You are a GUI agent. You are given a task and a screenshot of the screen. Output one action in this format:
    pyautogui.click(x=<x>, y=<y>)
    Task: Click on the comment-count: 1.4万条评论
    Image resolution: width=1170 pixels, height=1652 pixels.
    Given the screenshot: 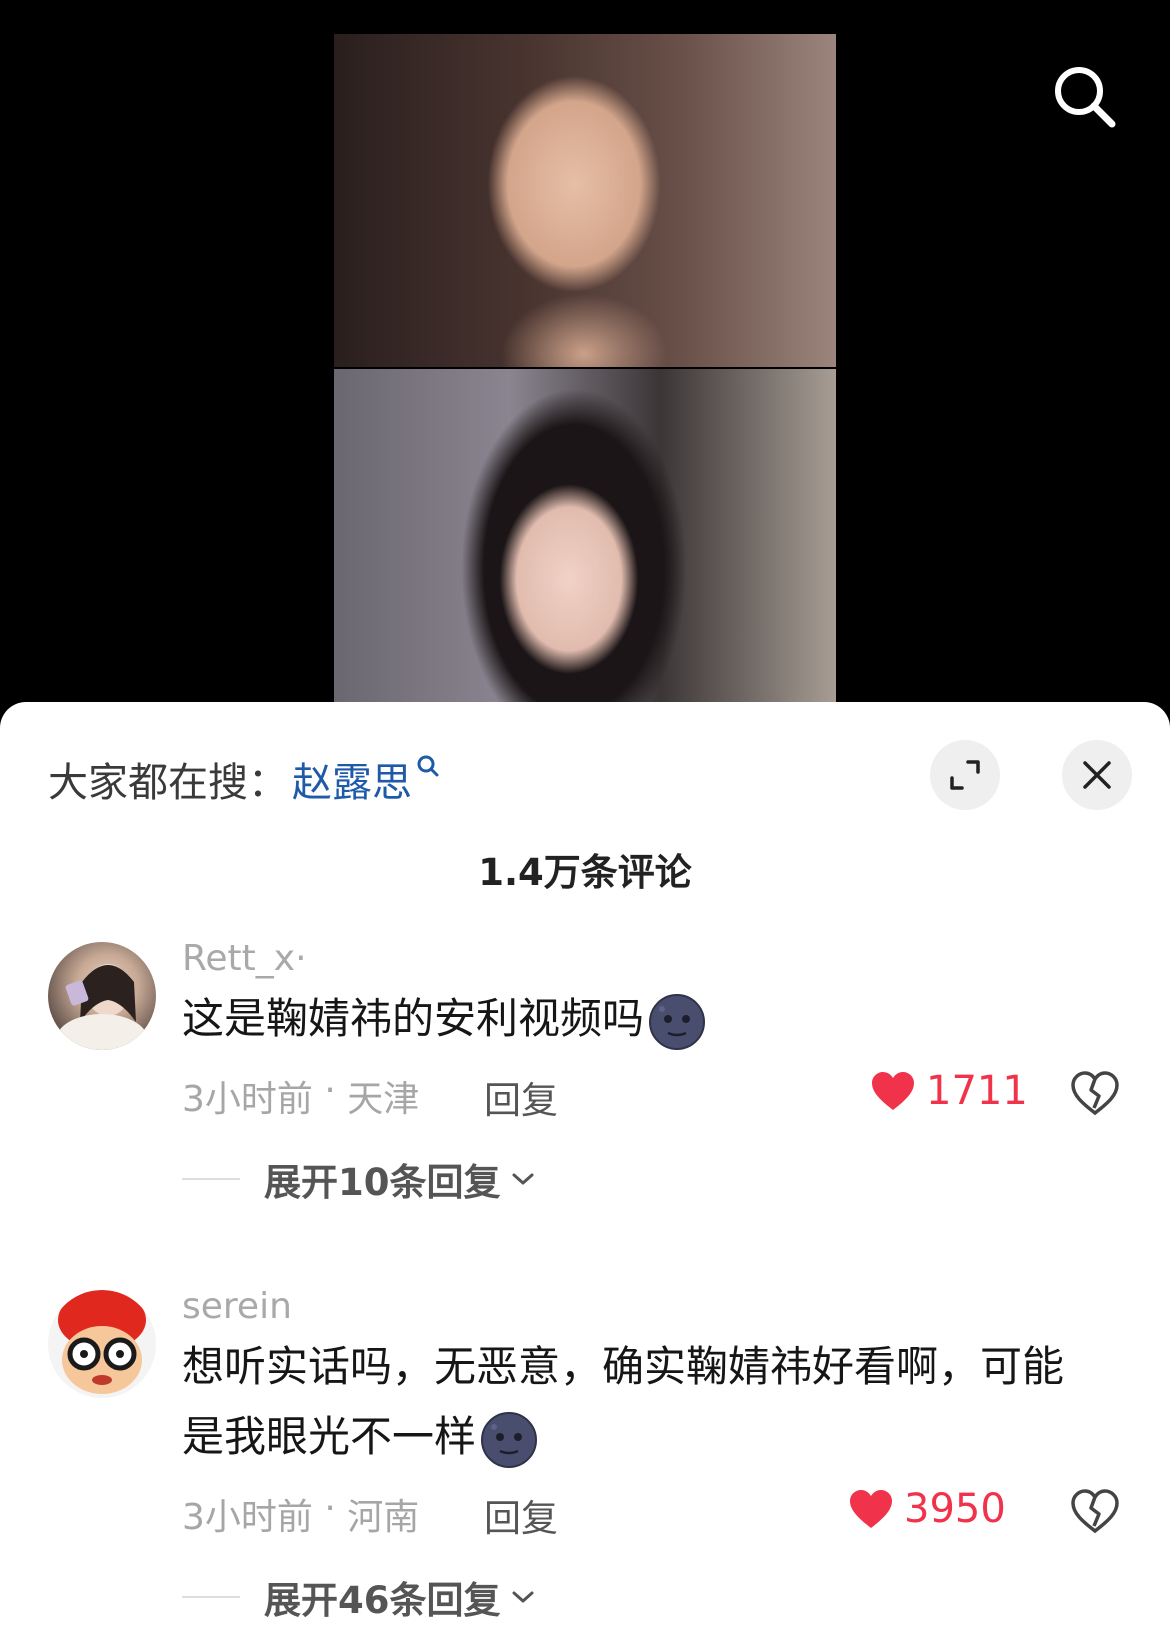 What is the action you would take?
    pyautogui.click(x=585, y=872)
    